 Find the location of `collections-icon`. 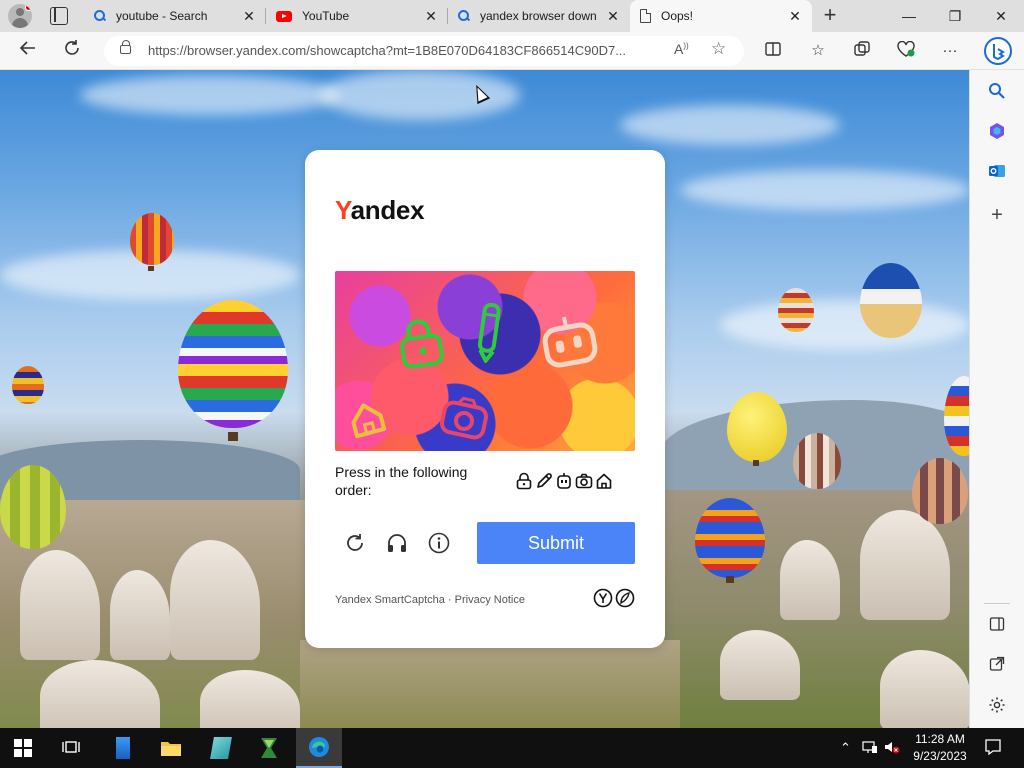

collections-icon is located at coordinates (862, 51).